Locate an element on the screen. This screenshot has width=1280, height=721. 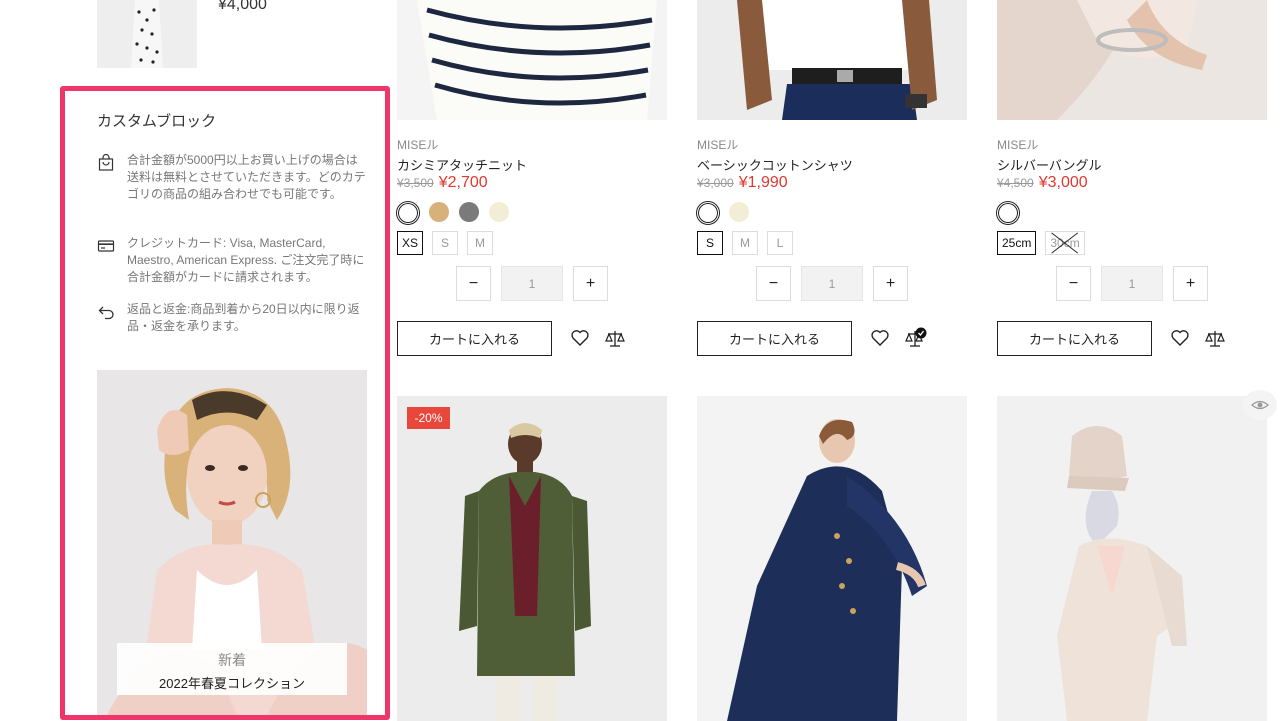
product-image-shirt is located at coordinates (832, 60).